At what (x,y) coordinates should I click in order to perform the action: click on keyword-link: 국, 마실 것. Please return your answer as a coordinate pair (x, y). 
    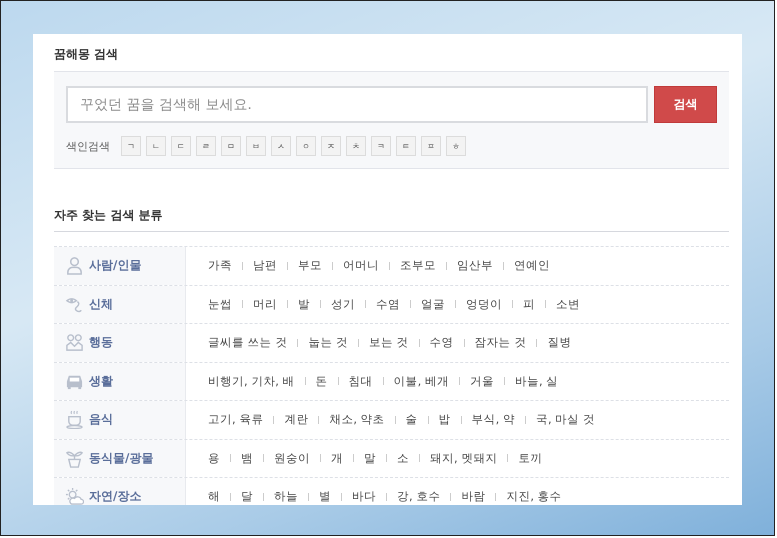
    Looking at the image, I should click on (565, 420).